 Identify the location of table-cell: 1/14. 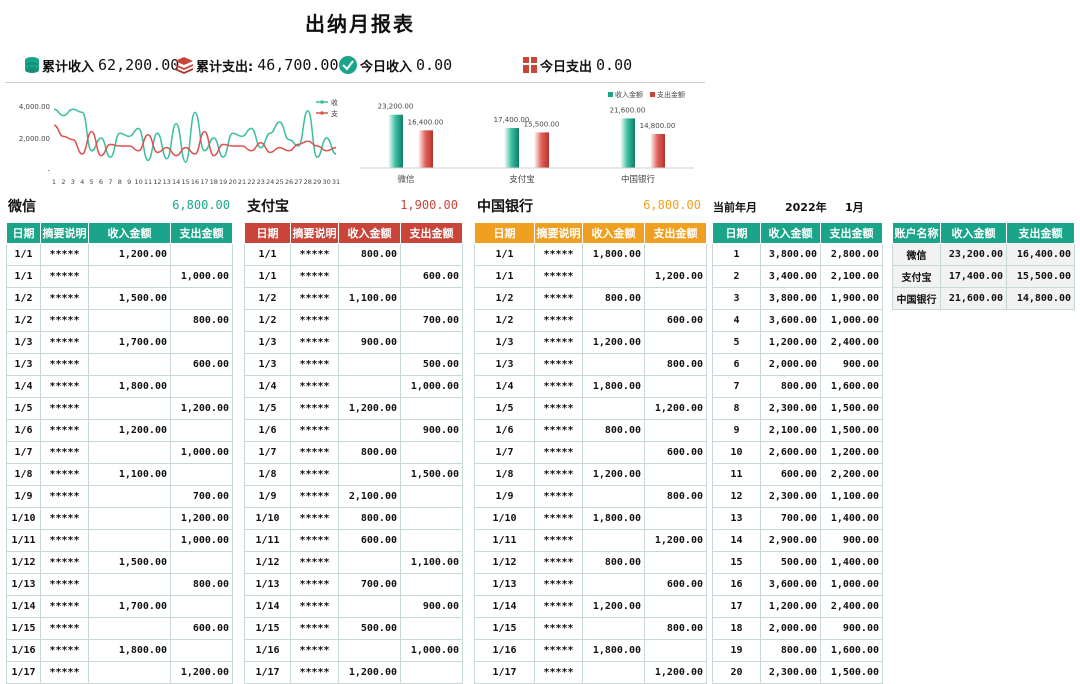
(267, 606).